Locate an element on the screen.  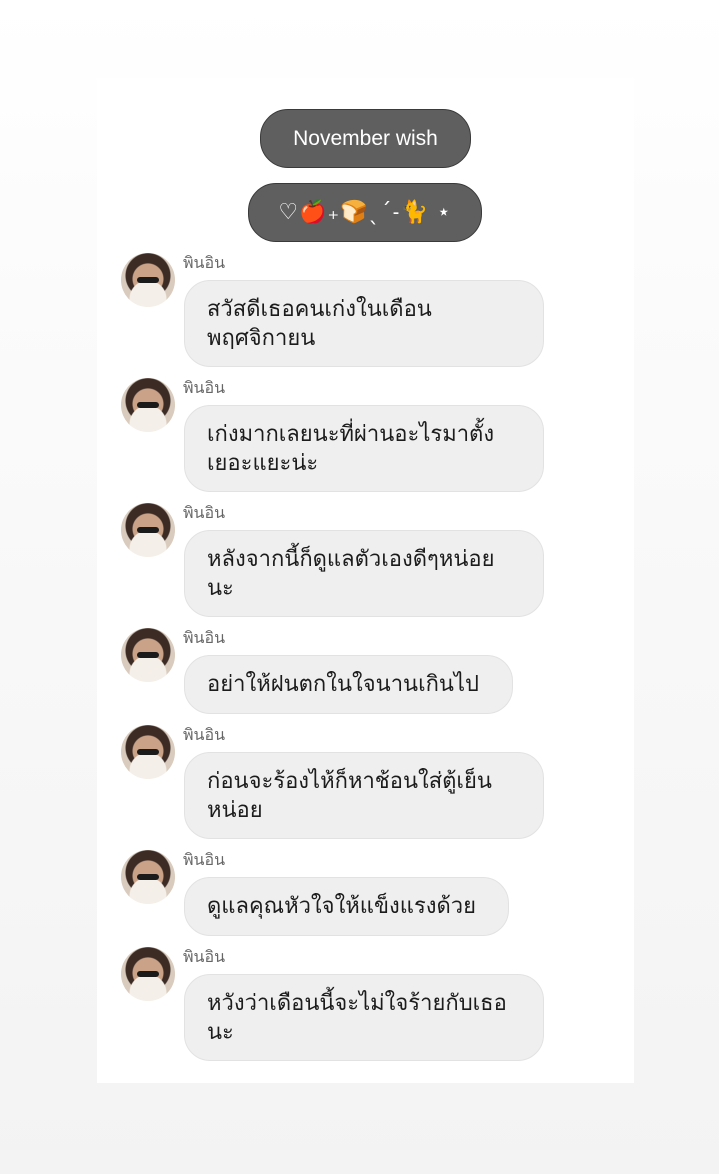
message-text: เก่งมากเลยนะที่ผ่านอะไรมาตั้งเยอะแยะน่ะ is located at coordinates (351, 449).